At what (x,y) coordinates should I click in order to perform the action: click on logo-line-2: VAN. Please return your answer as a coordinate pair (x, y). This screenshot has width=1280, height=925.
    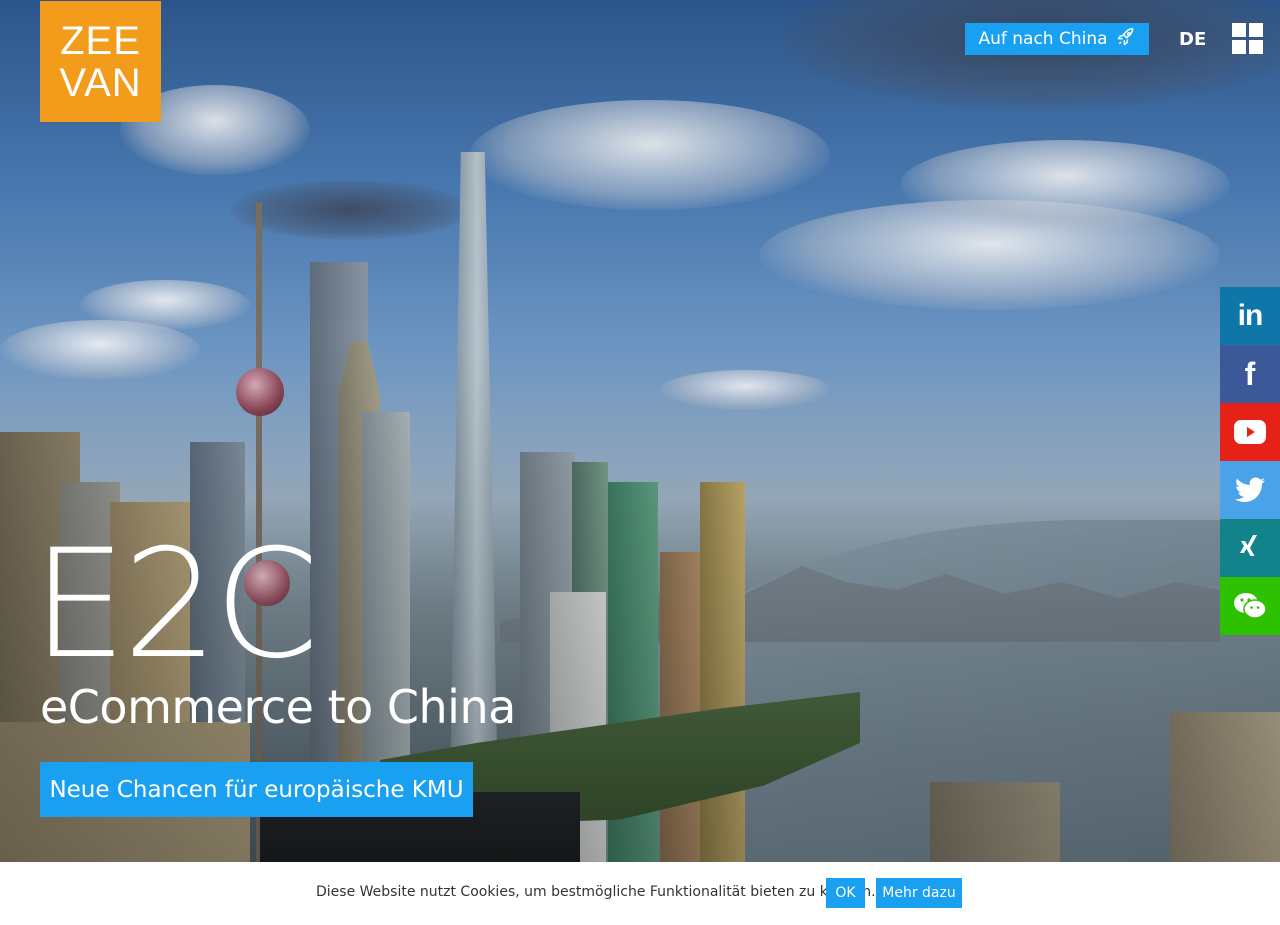
    Looking at the image, I should click on (100, 82).